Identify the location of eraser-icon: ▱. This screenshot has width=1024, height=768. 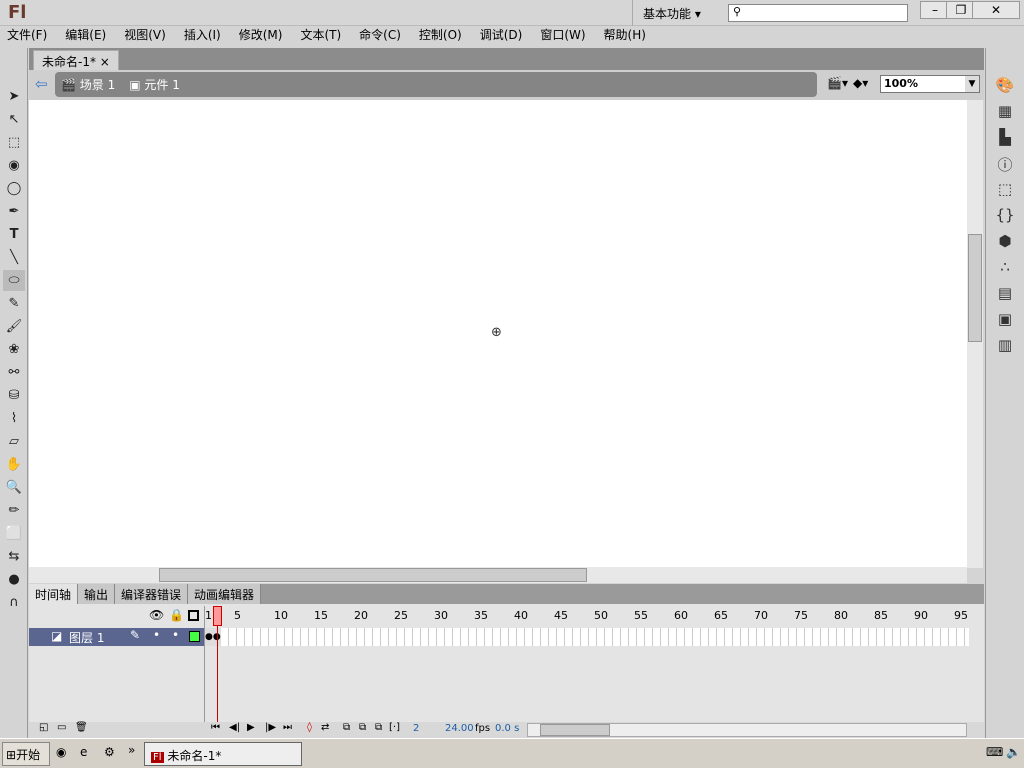
(14, 441).